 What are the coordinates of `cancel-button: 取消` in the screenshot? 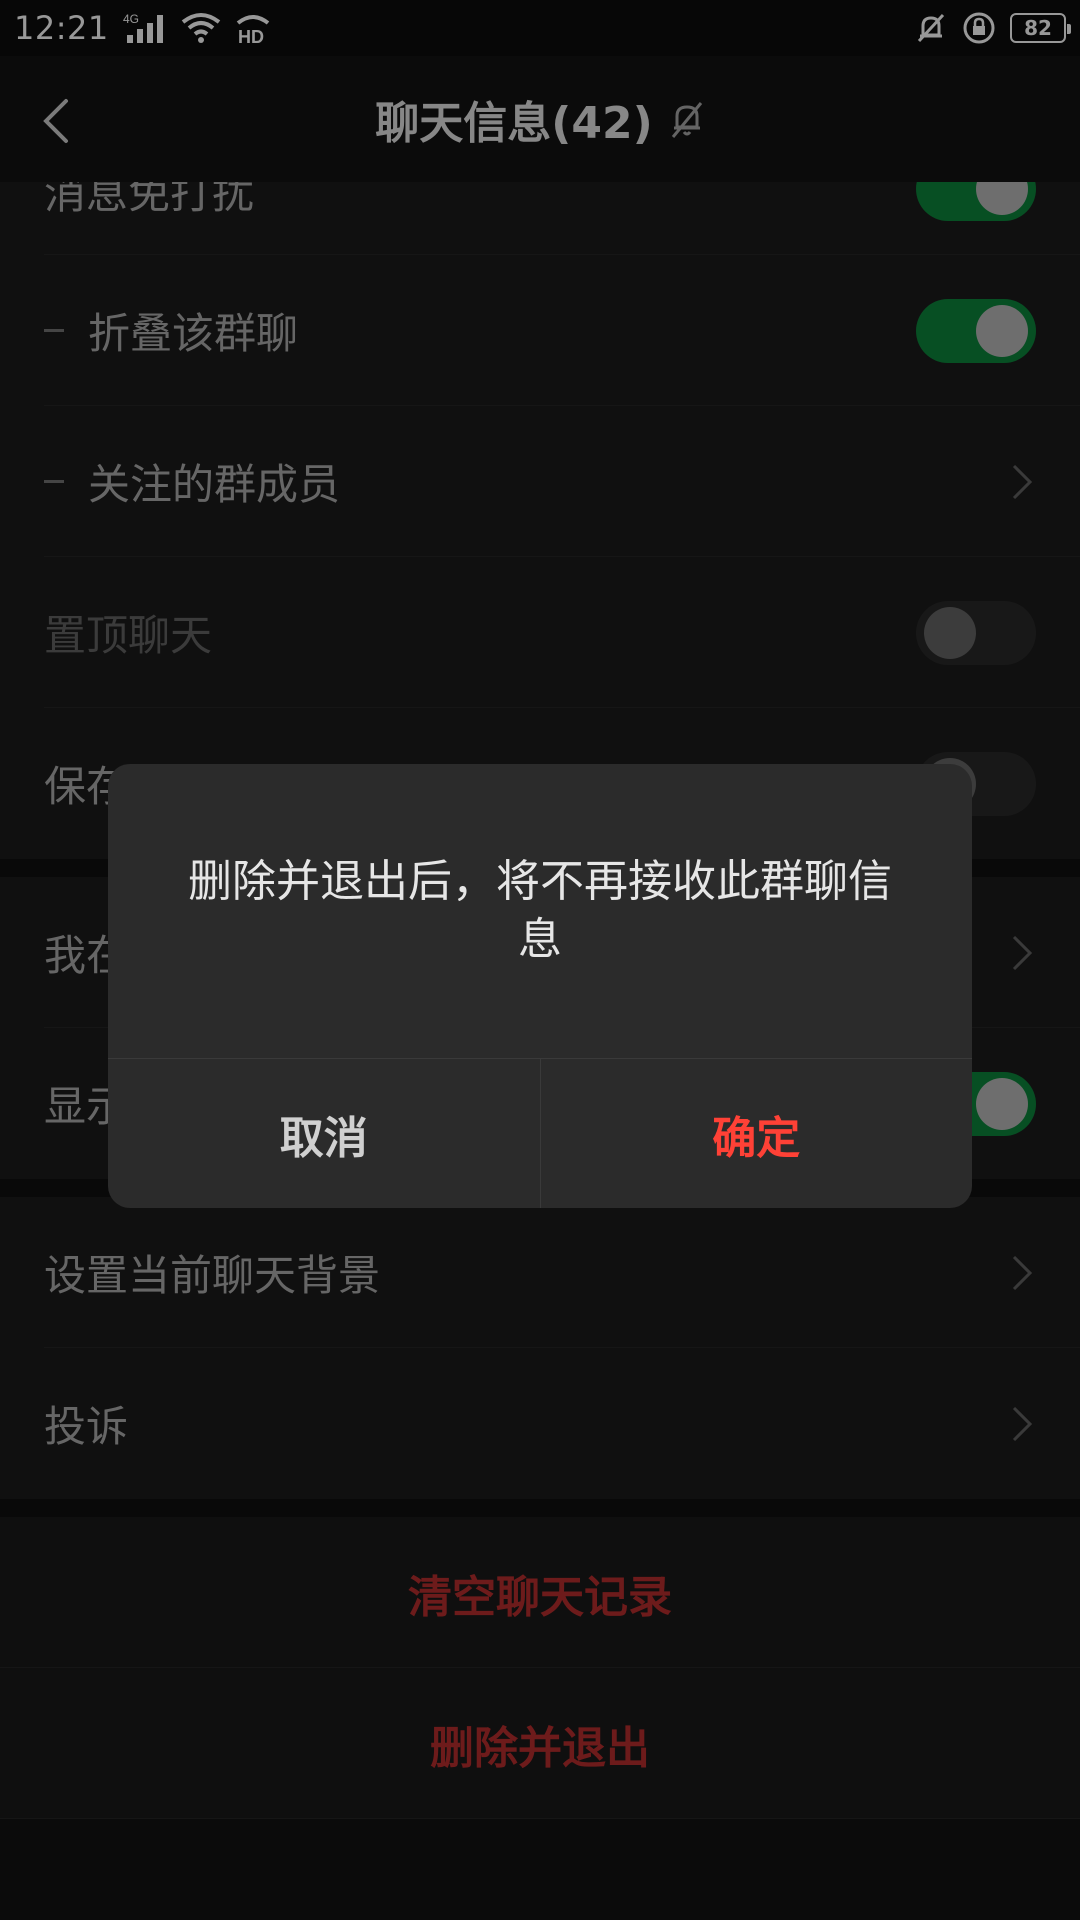 It's located at (324, 1133).